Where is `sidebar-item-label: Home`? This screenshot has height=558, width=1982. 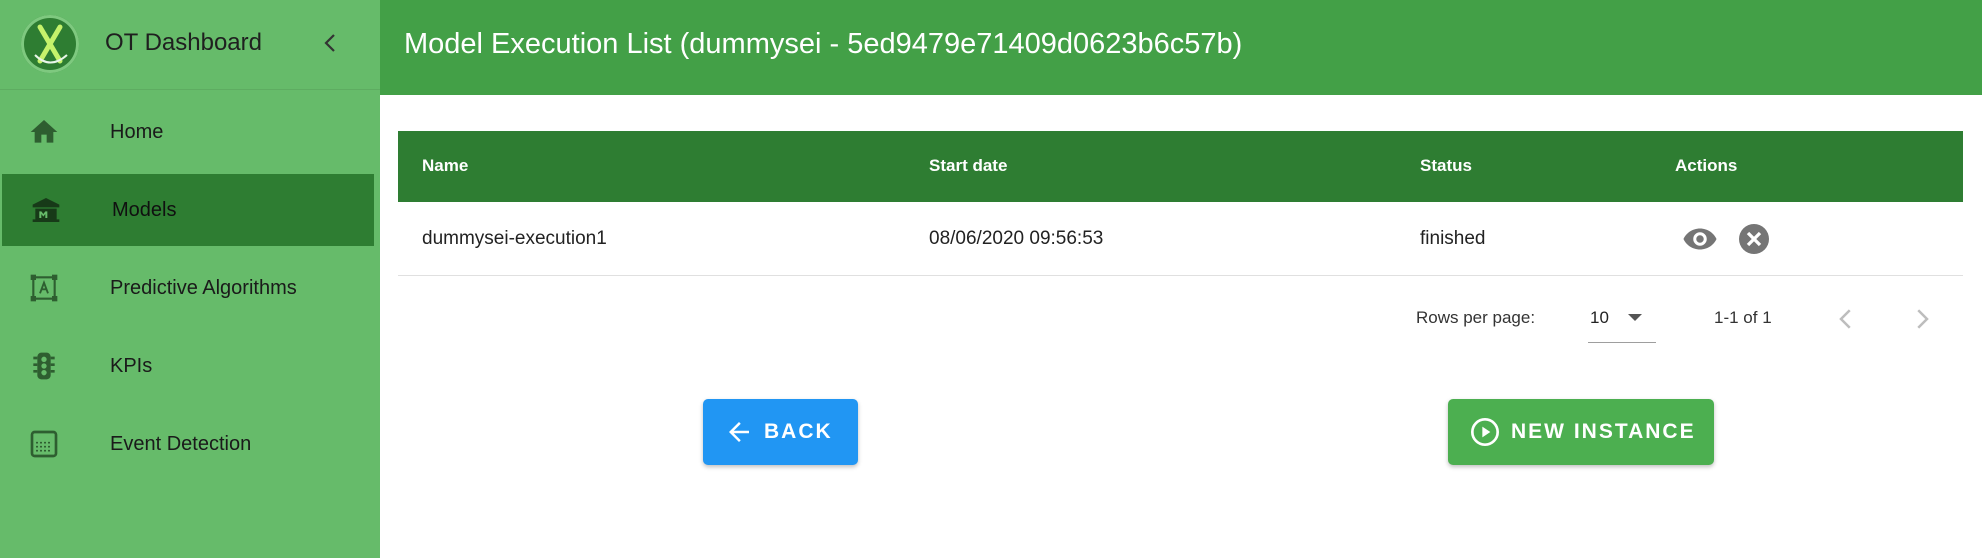 sidebar-item-label: Home is located at coordinates (137, 131).